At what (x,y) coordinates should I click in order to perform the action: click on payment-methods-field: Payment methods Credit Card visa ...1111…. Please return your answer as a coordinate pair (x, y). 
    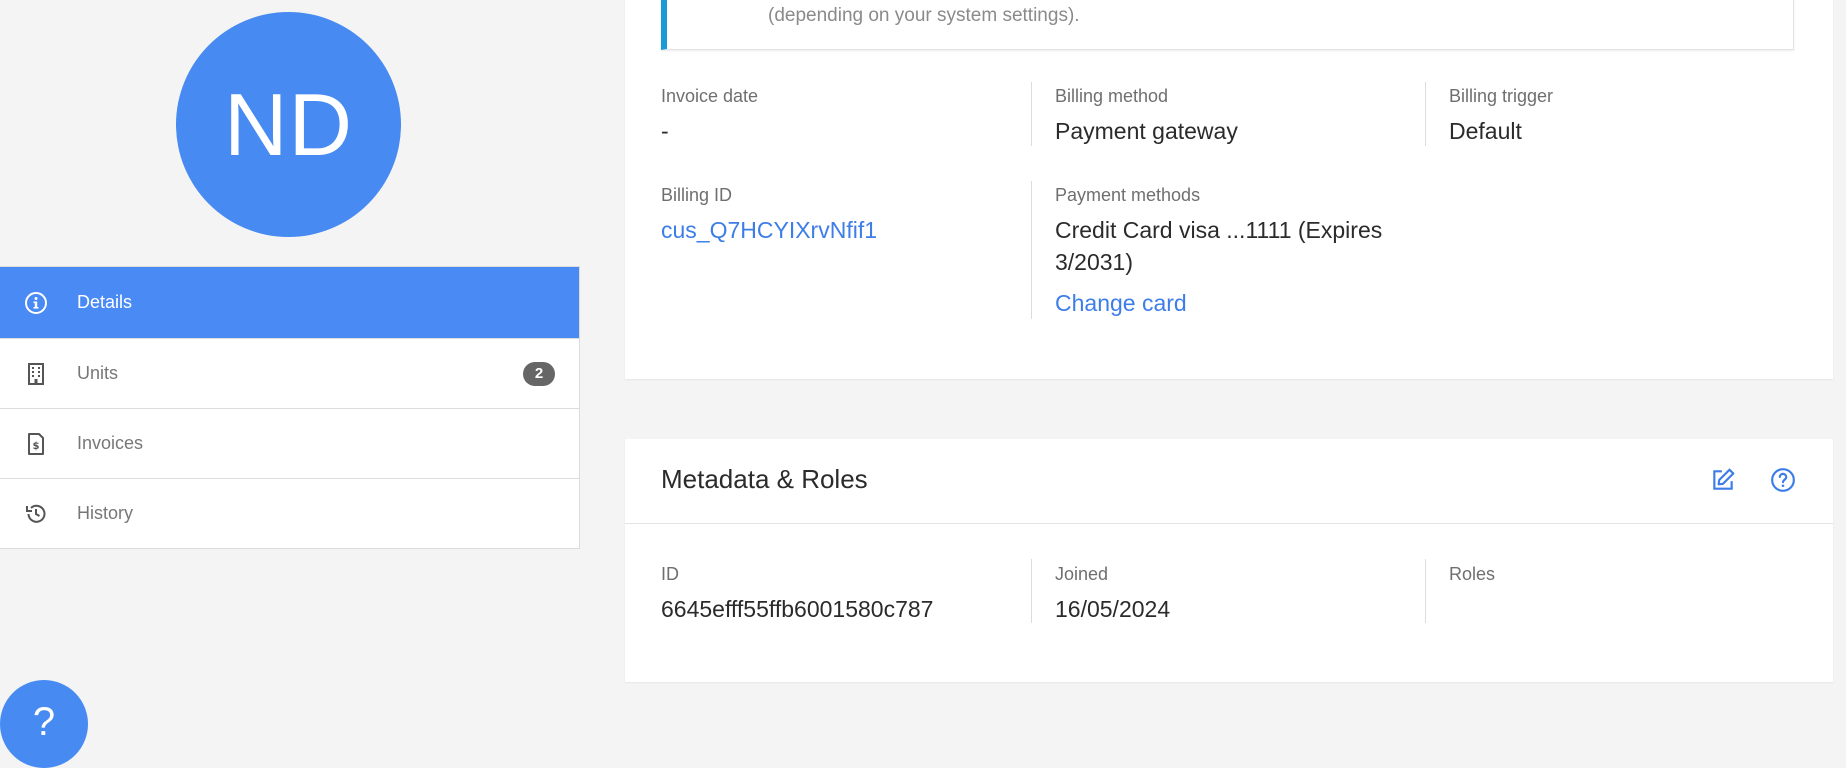
    Looking at the image, I should click on (1235, 252).